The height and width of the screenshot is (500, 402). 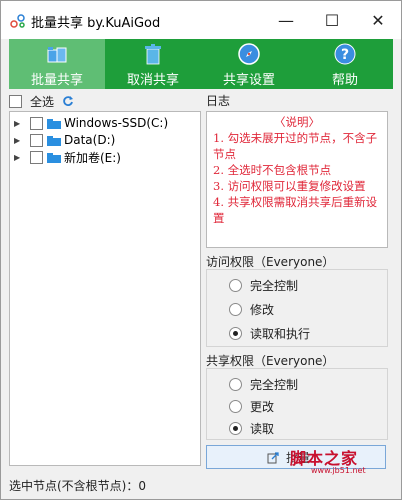 I want to click on toolbar-label-cancel-share: 取消共享, so click(x=152, y=80).